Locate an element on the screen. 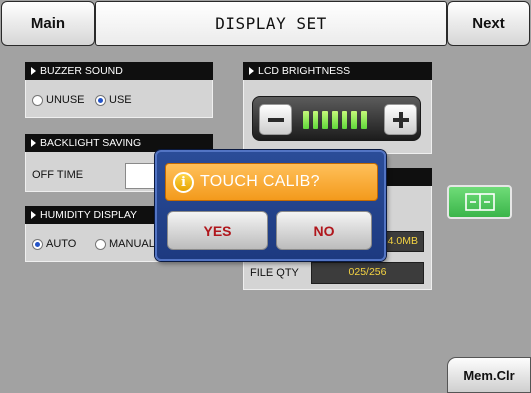  humidity-option-manual: MANUAL is located at coordinates (125, 244).